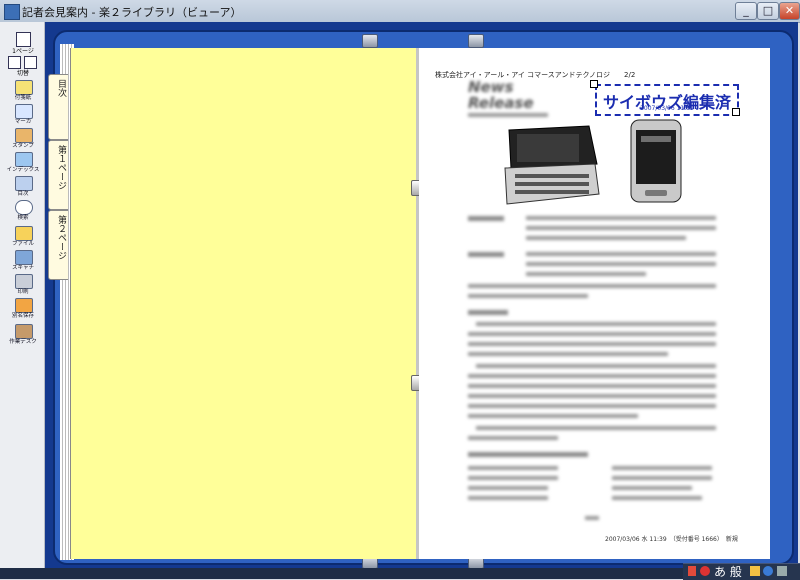  Describe the element at coordinates (12, 12) in the screenshot. I see `app-icon` at that location.